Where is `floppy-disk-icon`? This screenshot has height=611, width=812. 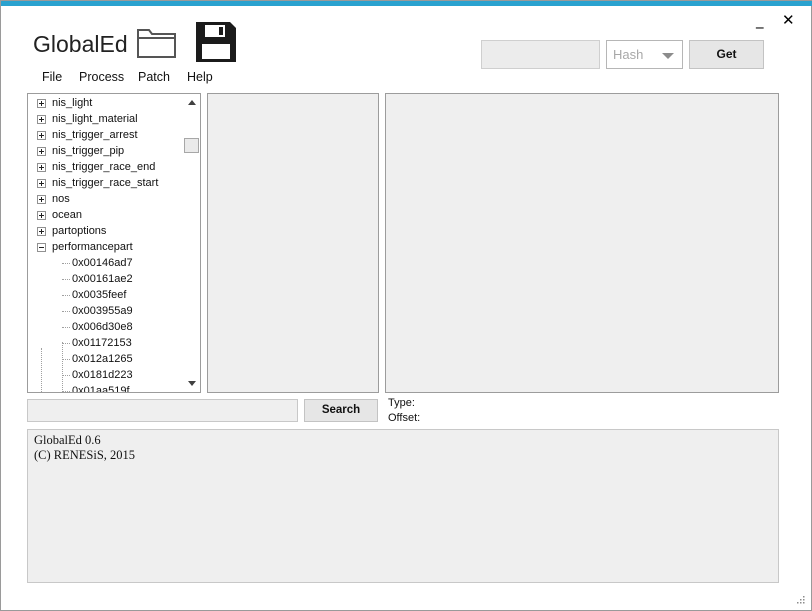 floppy-disk-icon is located at coordinates (216, 42).